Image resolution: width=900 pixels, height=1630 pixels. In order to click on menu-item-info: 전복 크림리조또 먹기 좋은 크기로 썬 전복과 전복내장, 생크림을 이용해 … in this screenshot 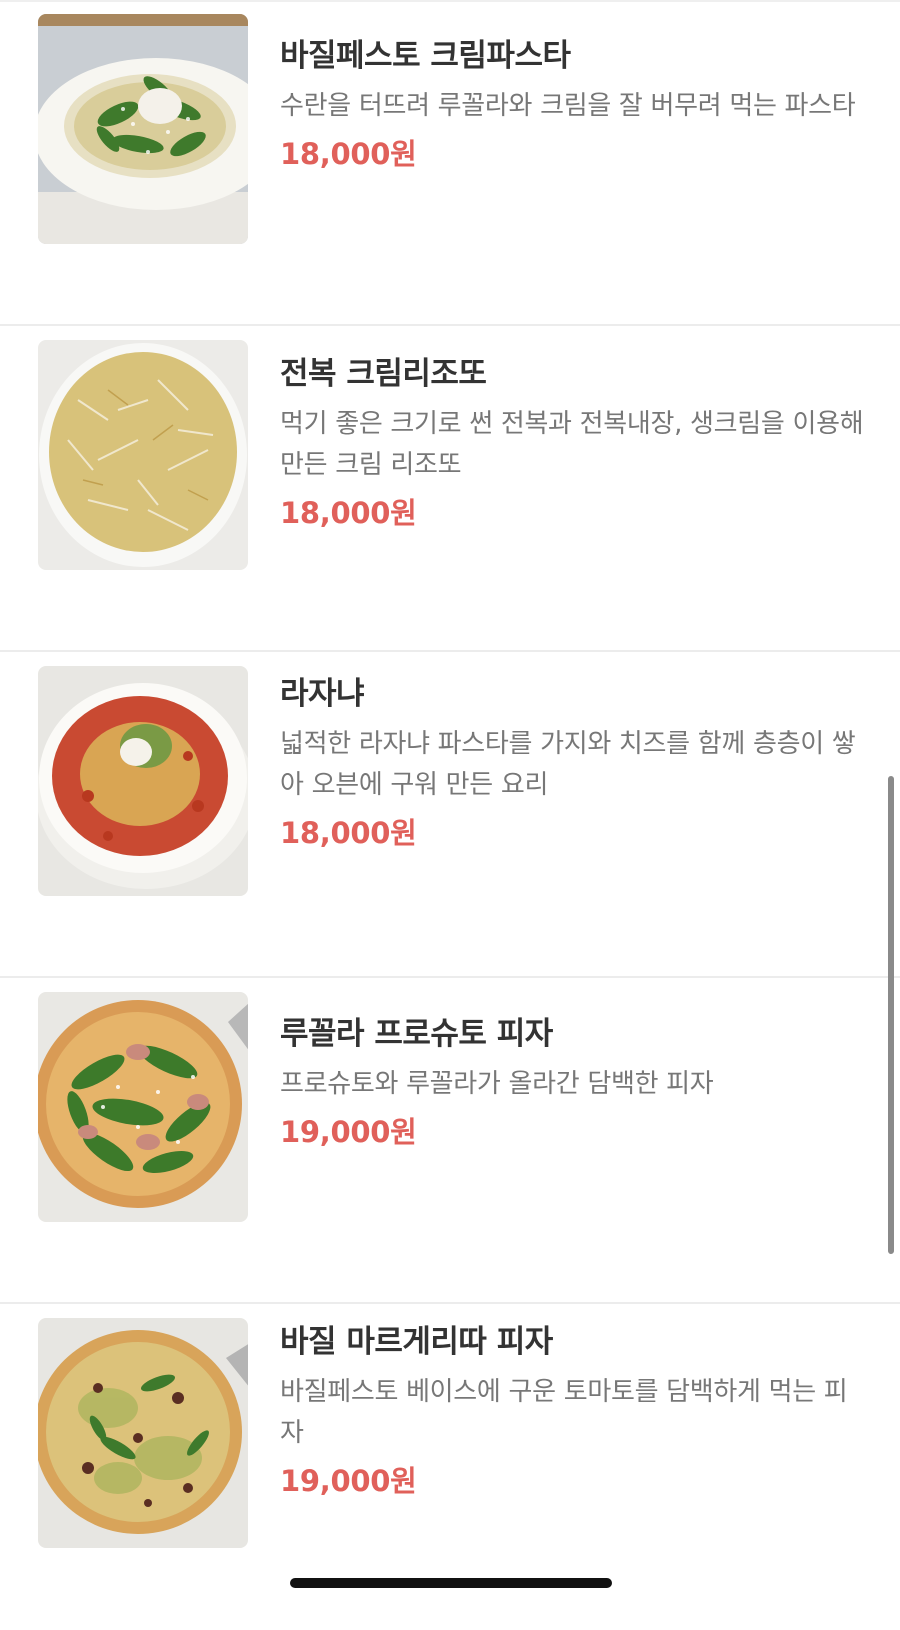, I will do `click(575, 443)`.